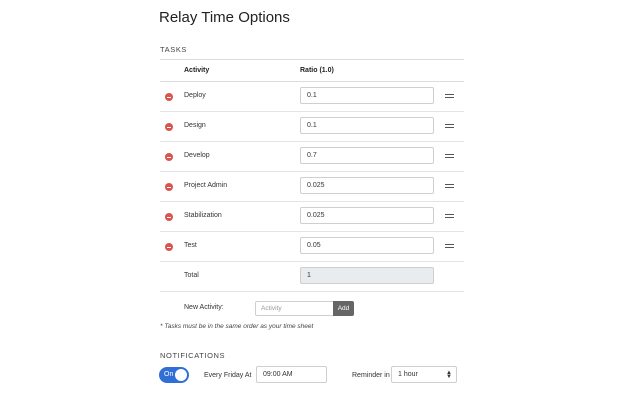  Describe the element at coordinates (224, 17) in the screenshot. I see `page-title: Relay Time Options` at that location.